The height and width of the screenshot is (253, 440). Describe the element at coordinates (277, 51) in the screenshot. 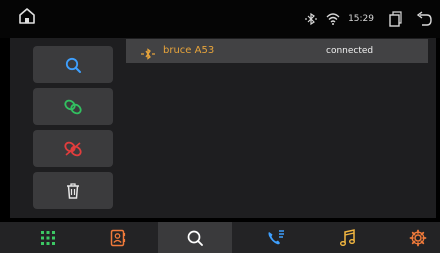

I see `paired-device-row: bruce A53 connected` at that location.